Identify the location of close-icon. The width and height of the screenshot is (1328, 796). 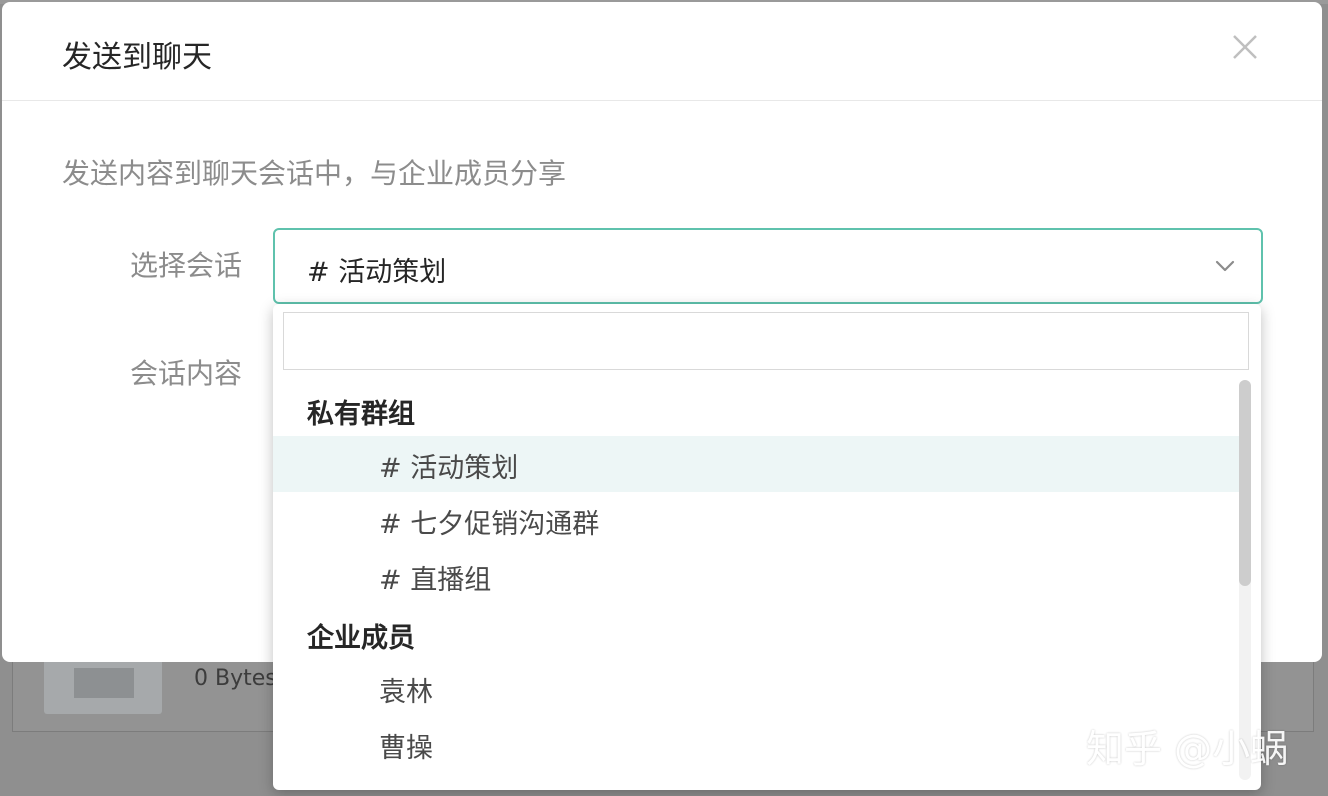
(1245, 47).